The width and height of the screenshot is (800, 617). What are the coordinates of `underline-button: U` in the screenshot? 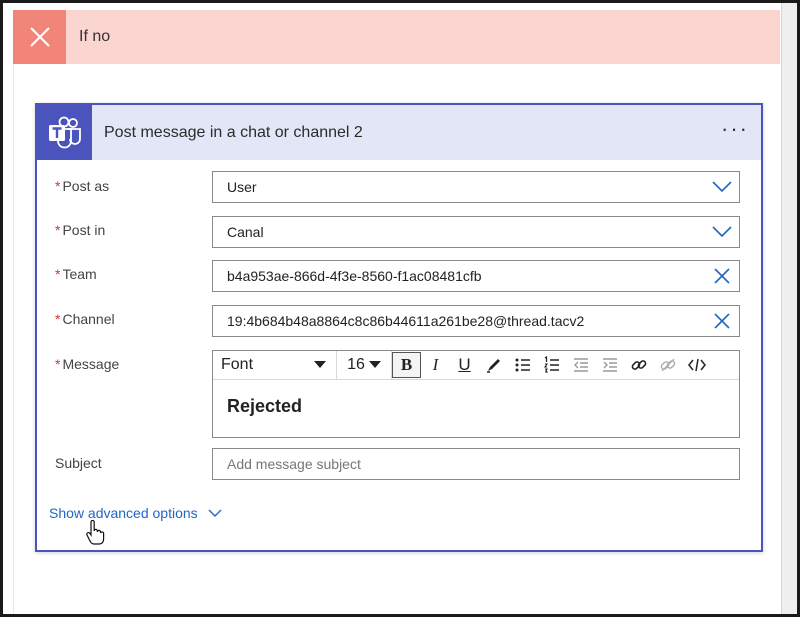 It's located at (464, 365).